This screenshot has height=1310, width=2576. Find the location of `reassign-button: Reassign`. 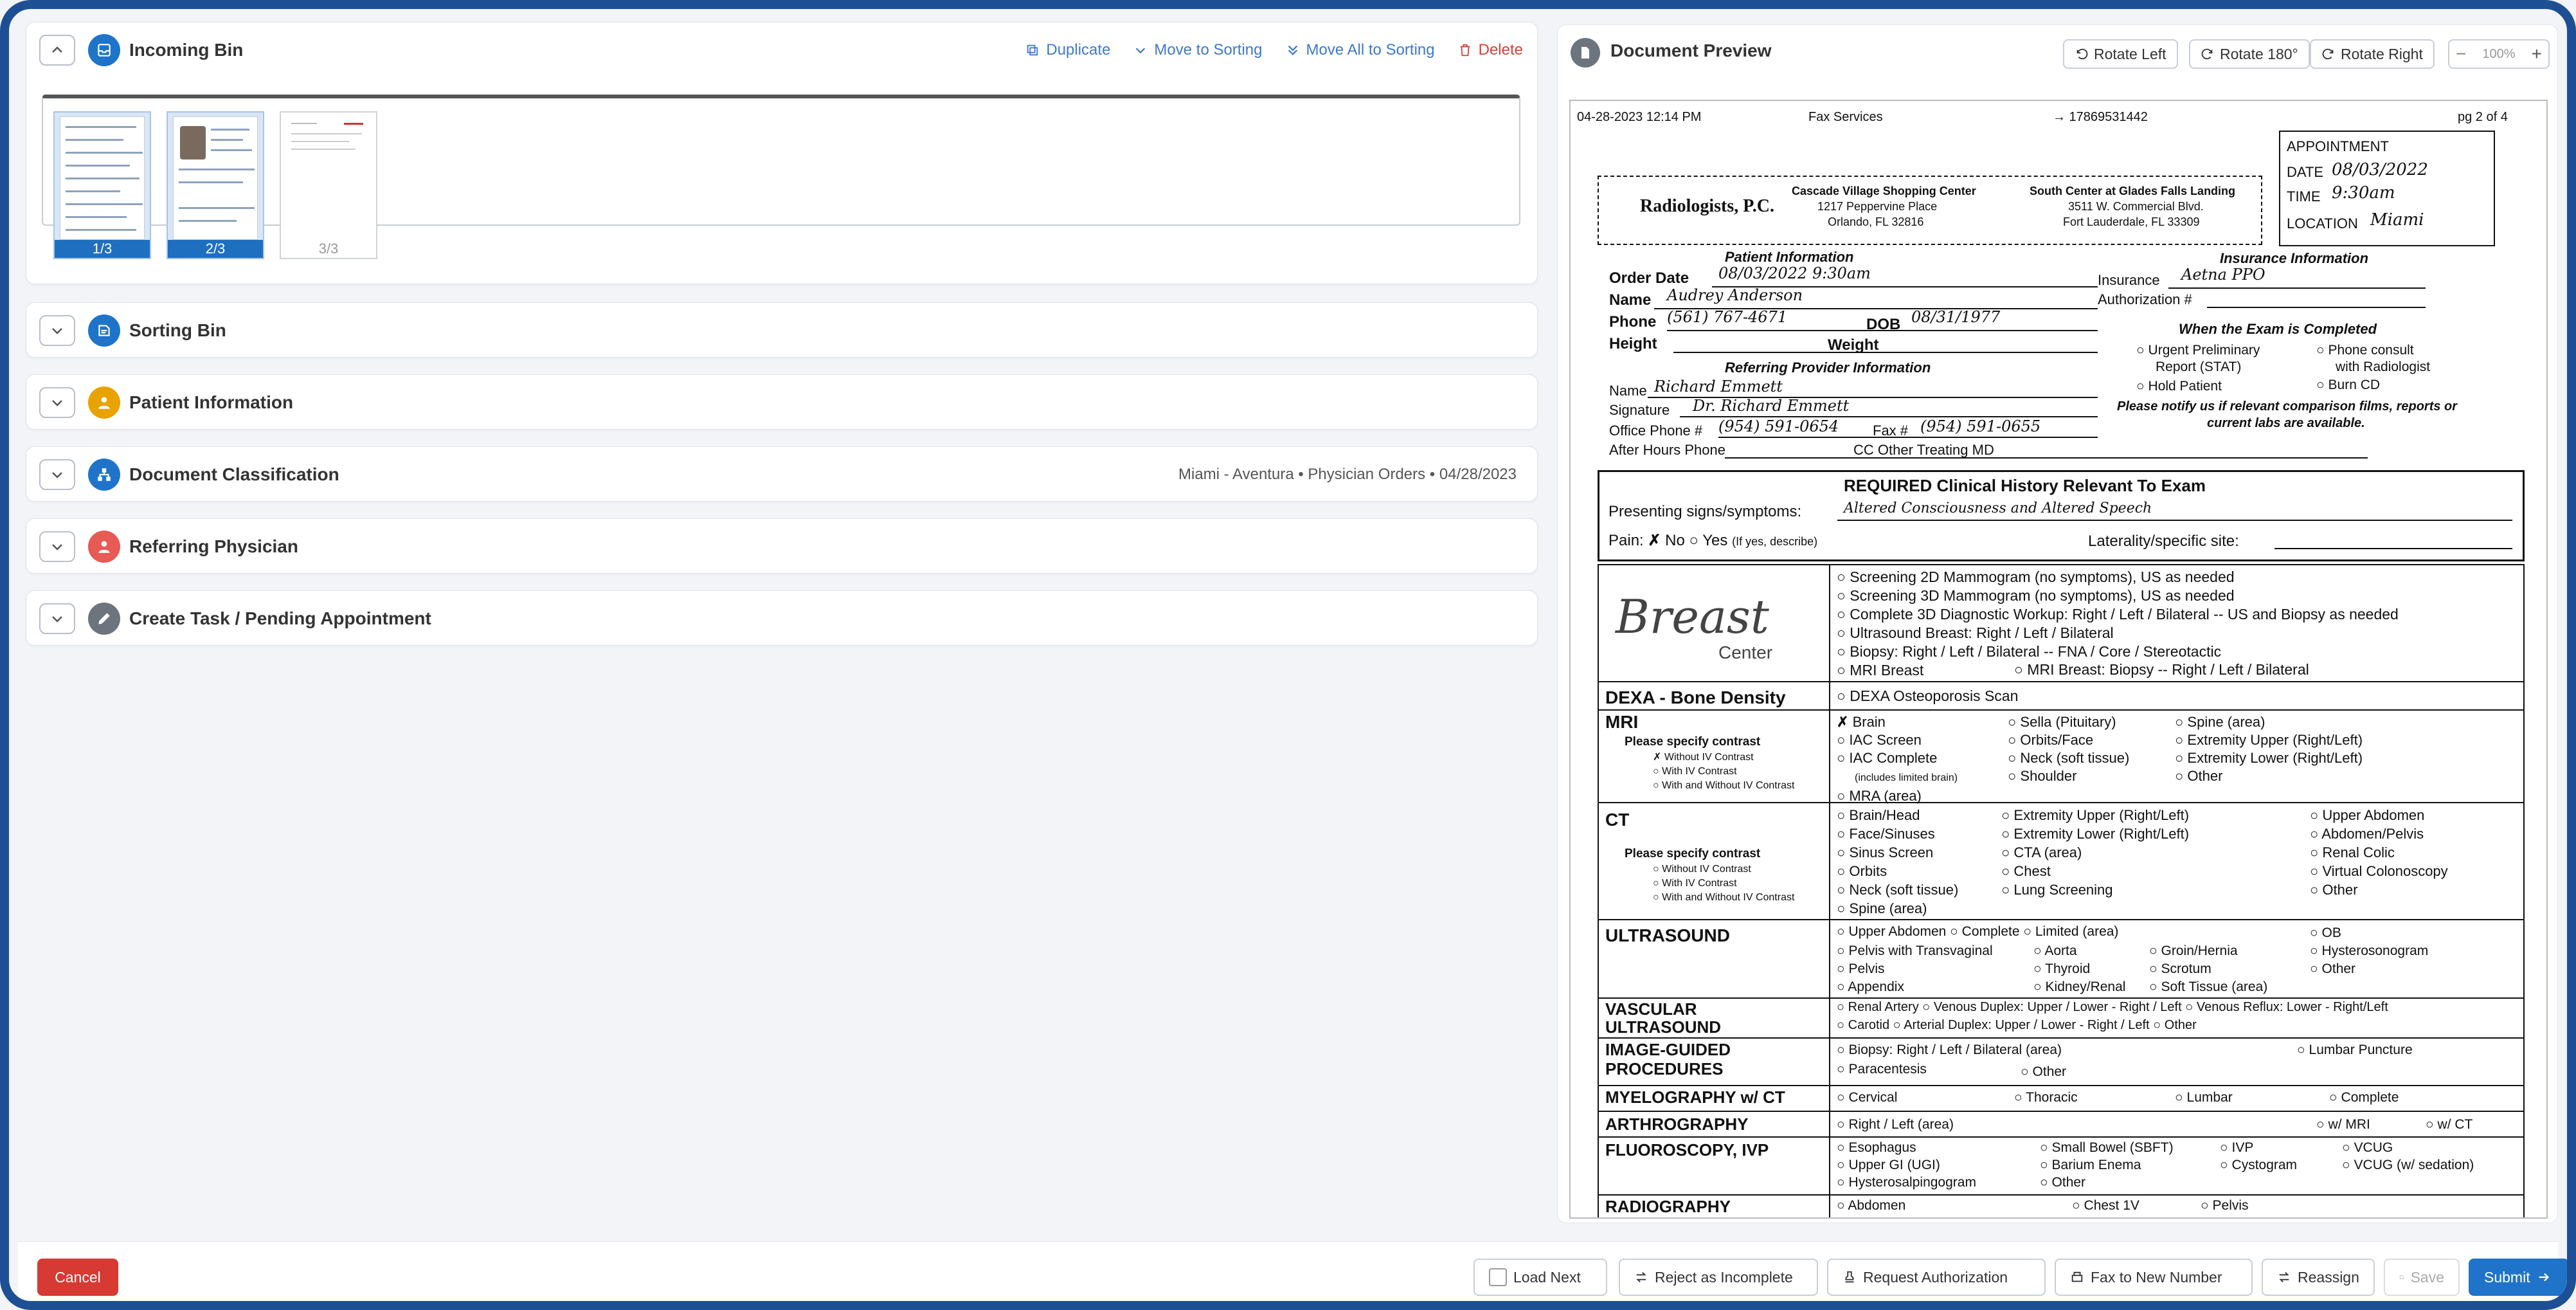

reassign-button: Reassign is located at coordinates (2318, 1278).